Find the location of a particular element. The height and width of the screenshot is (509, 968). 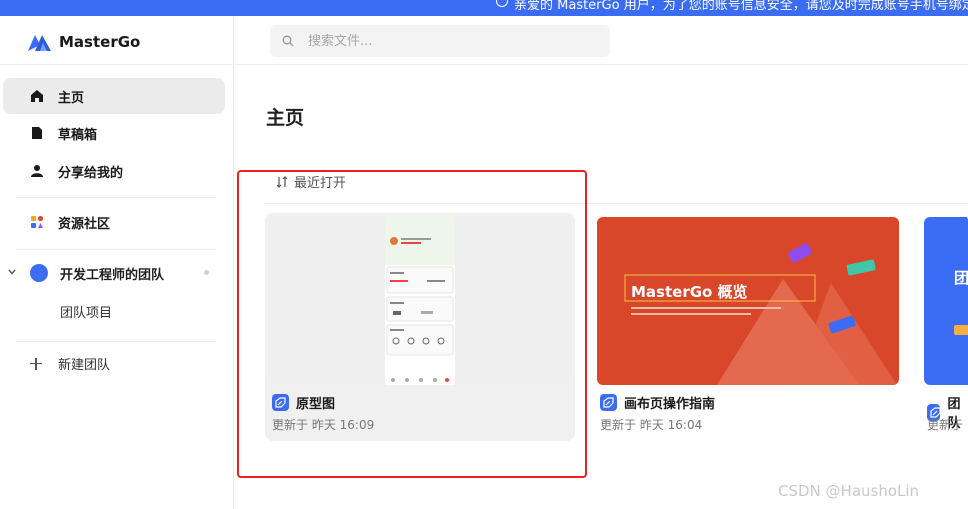

file-title-row: 原型图 is located at coordinates (303, 402).